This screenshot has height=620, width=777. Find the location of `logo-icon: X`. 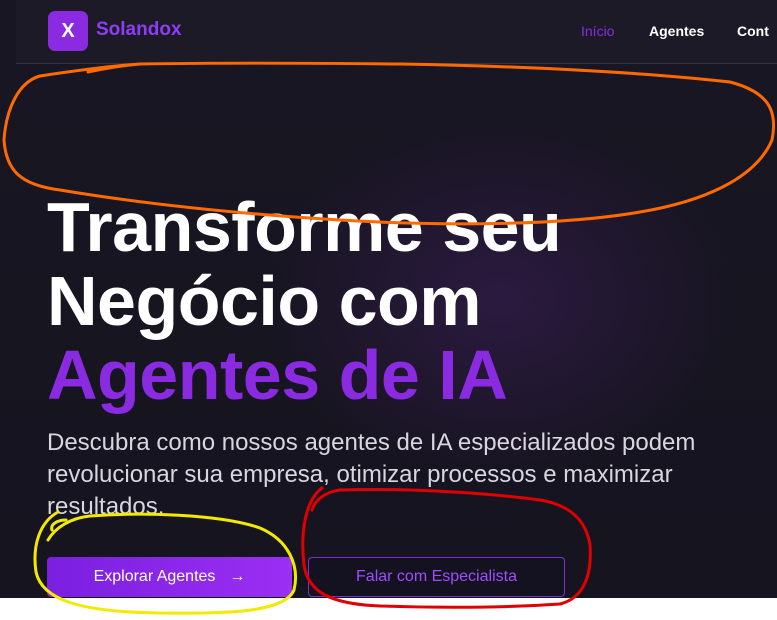

logo-icon: X is located at coordinates (68, 31).